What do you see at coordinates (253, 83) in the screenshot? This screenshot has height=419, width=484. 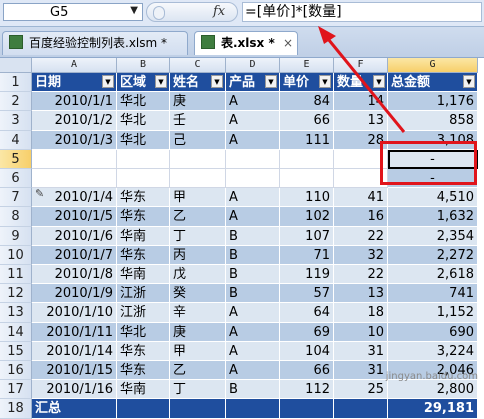 I see `table-header-cell: 产品 ▼` at bounding box center [253, 83].